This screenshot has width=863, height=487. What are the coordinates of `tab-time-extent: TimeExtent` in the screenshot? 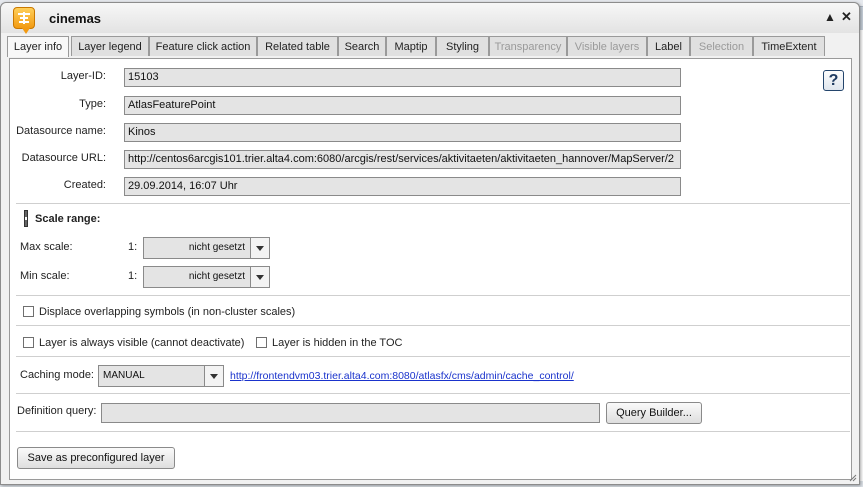 It's located at (789, 46).